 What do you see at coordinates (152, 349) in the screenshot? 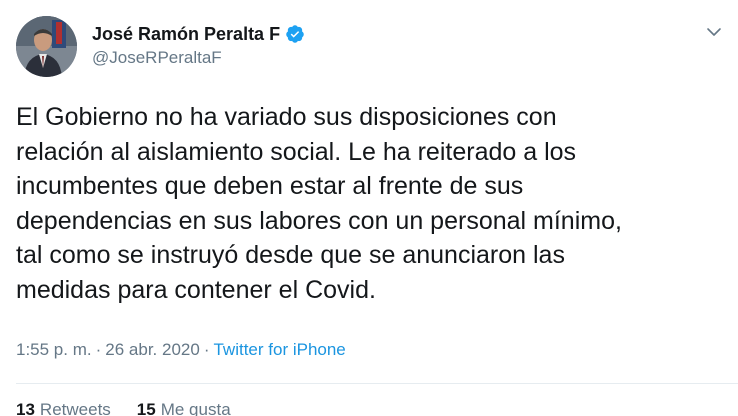
I see `tweet-date: 26 abr. 2020` at bounding box center [152, 349].